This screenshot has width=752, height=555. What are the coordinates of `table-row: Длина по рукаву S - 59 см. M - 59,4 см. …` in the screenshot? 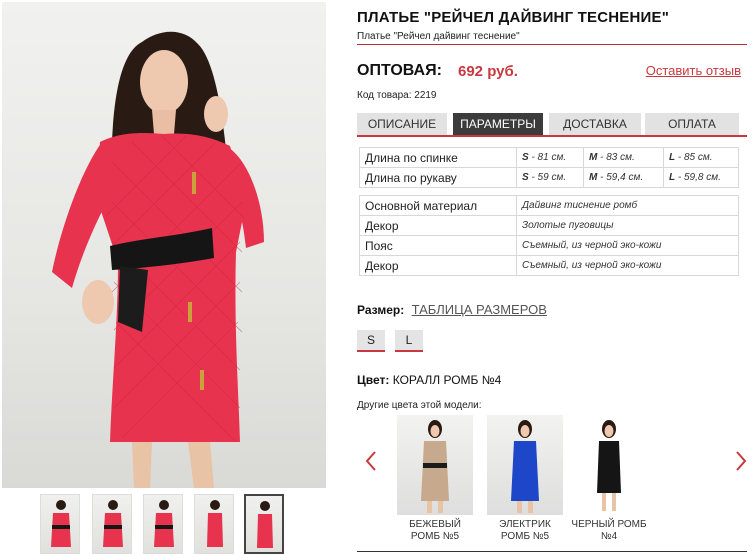 It's located at (549, 177).